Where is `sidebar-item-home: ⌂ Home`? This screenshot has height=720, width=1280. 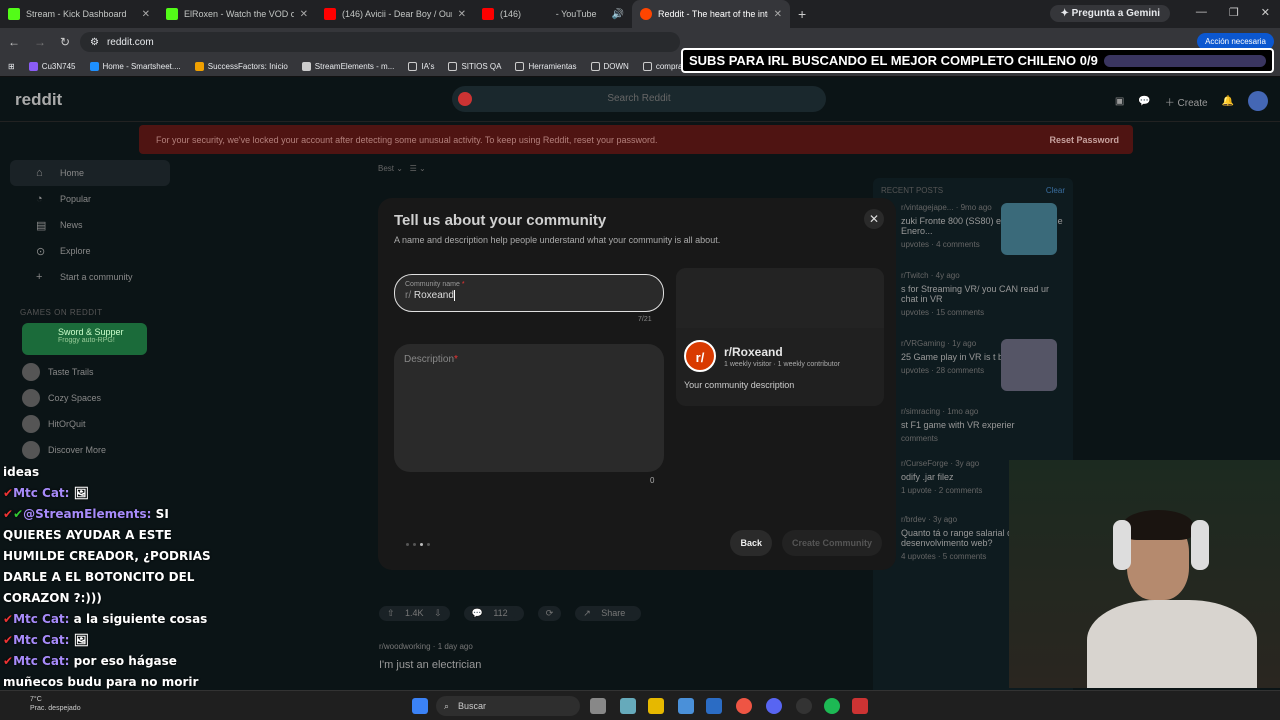
sidebar-item-home: ⌂ Home is located at coordinates (90, 173).